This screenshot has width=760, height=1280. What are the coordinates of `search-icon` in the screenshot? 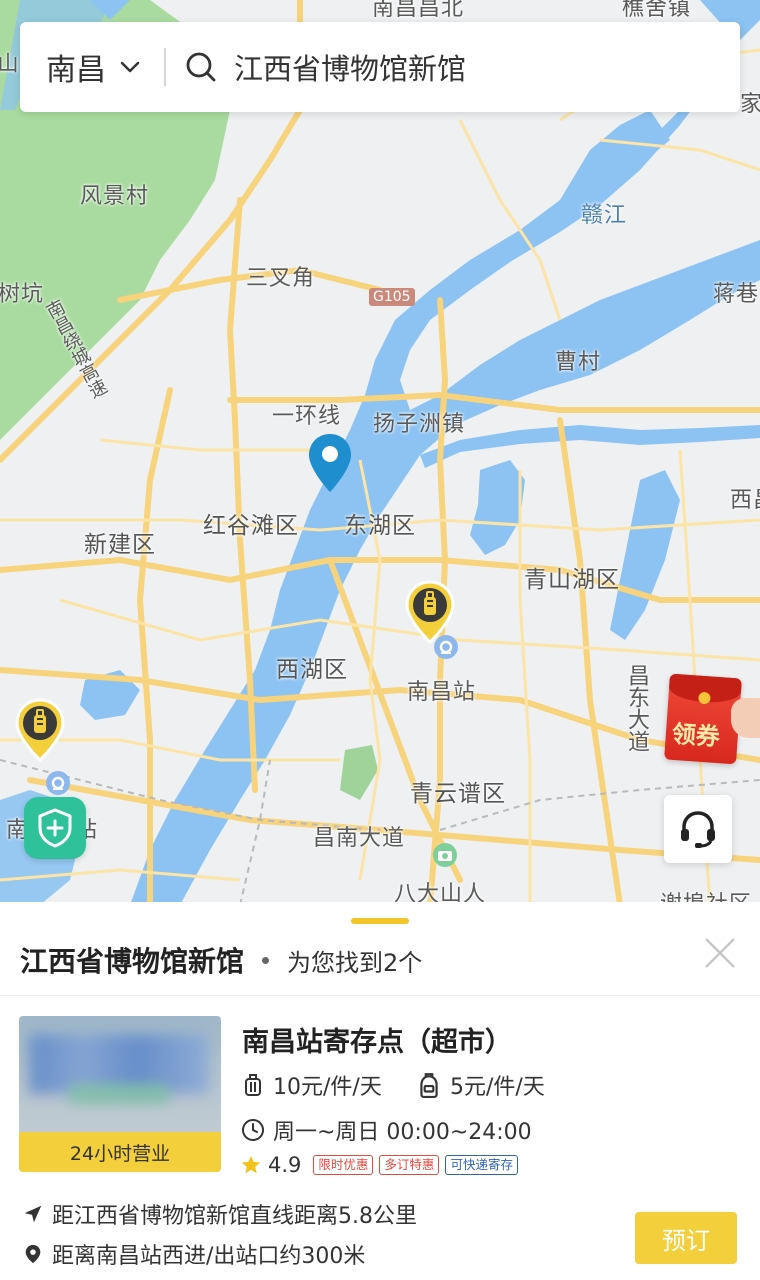 It's located at (201, 67).